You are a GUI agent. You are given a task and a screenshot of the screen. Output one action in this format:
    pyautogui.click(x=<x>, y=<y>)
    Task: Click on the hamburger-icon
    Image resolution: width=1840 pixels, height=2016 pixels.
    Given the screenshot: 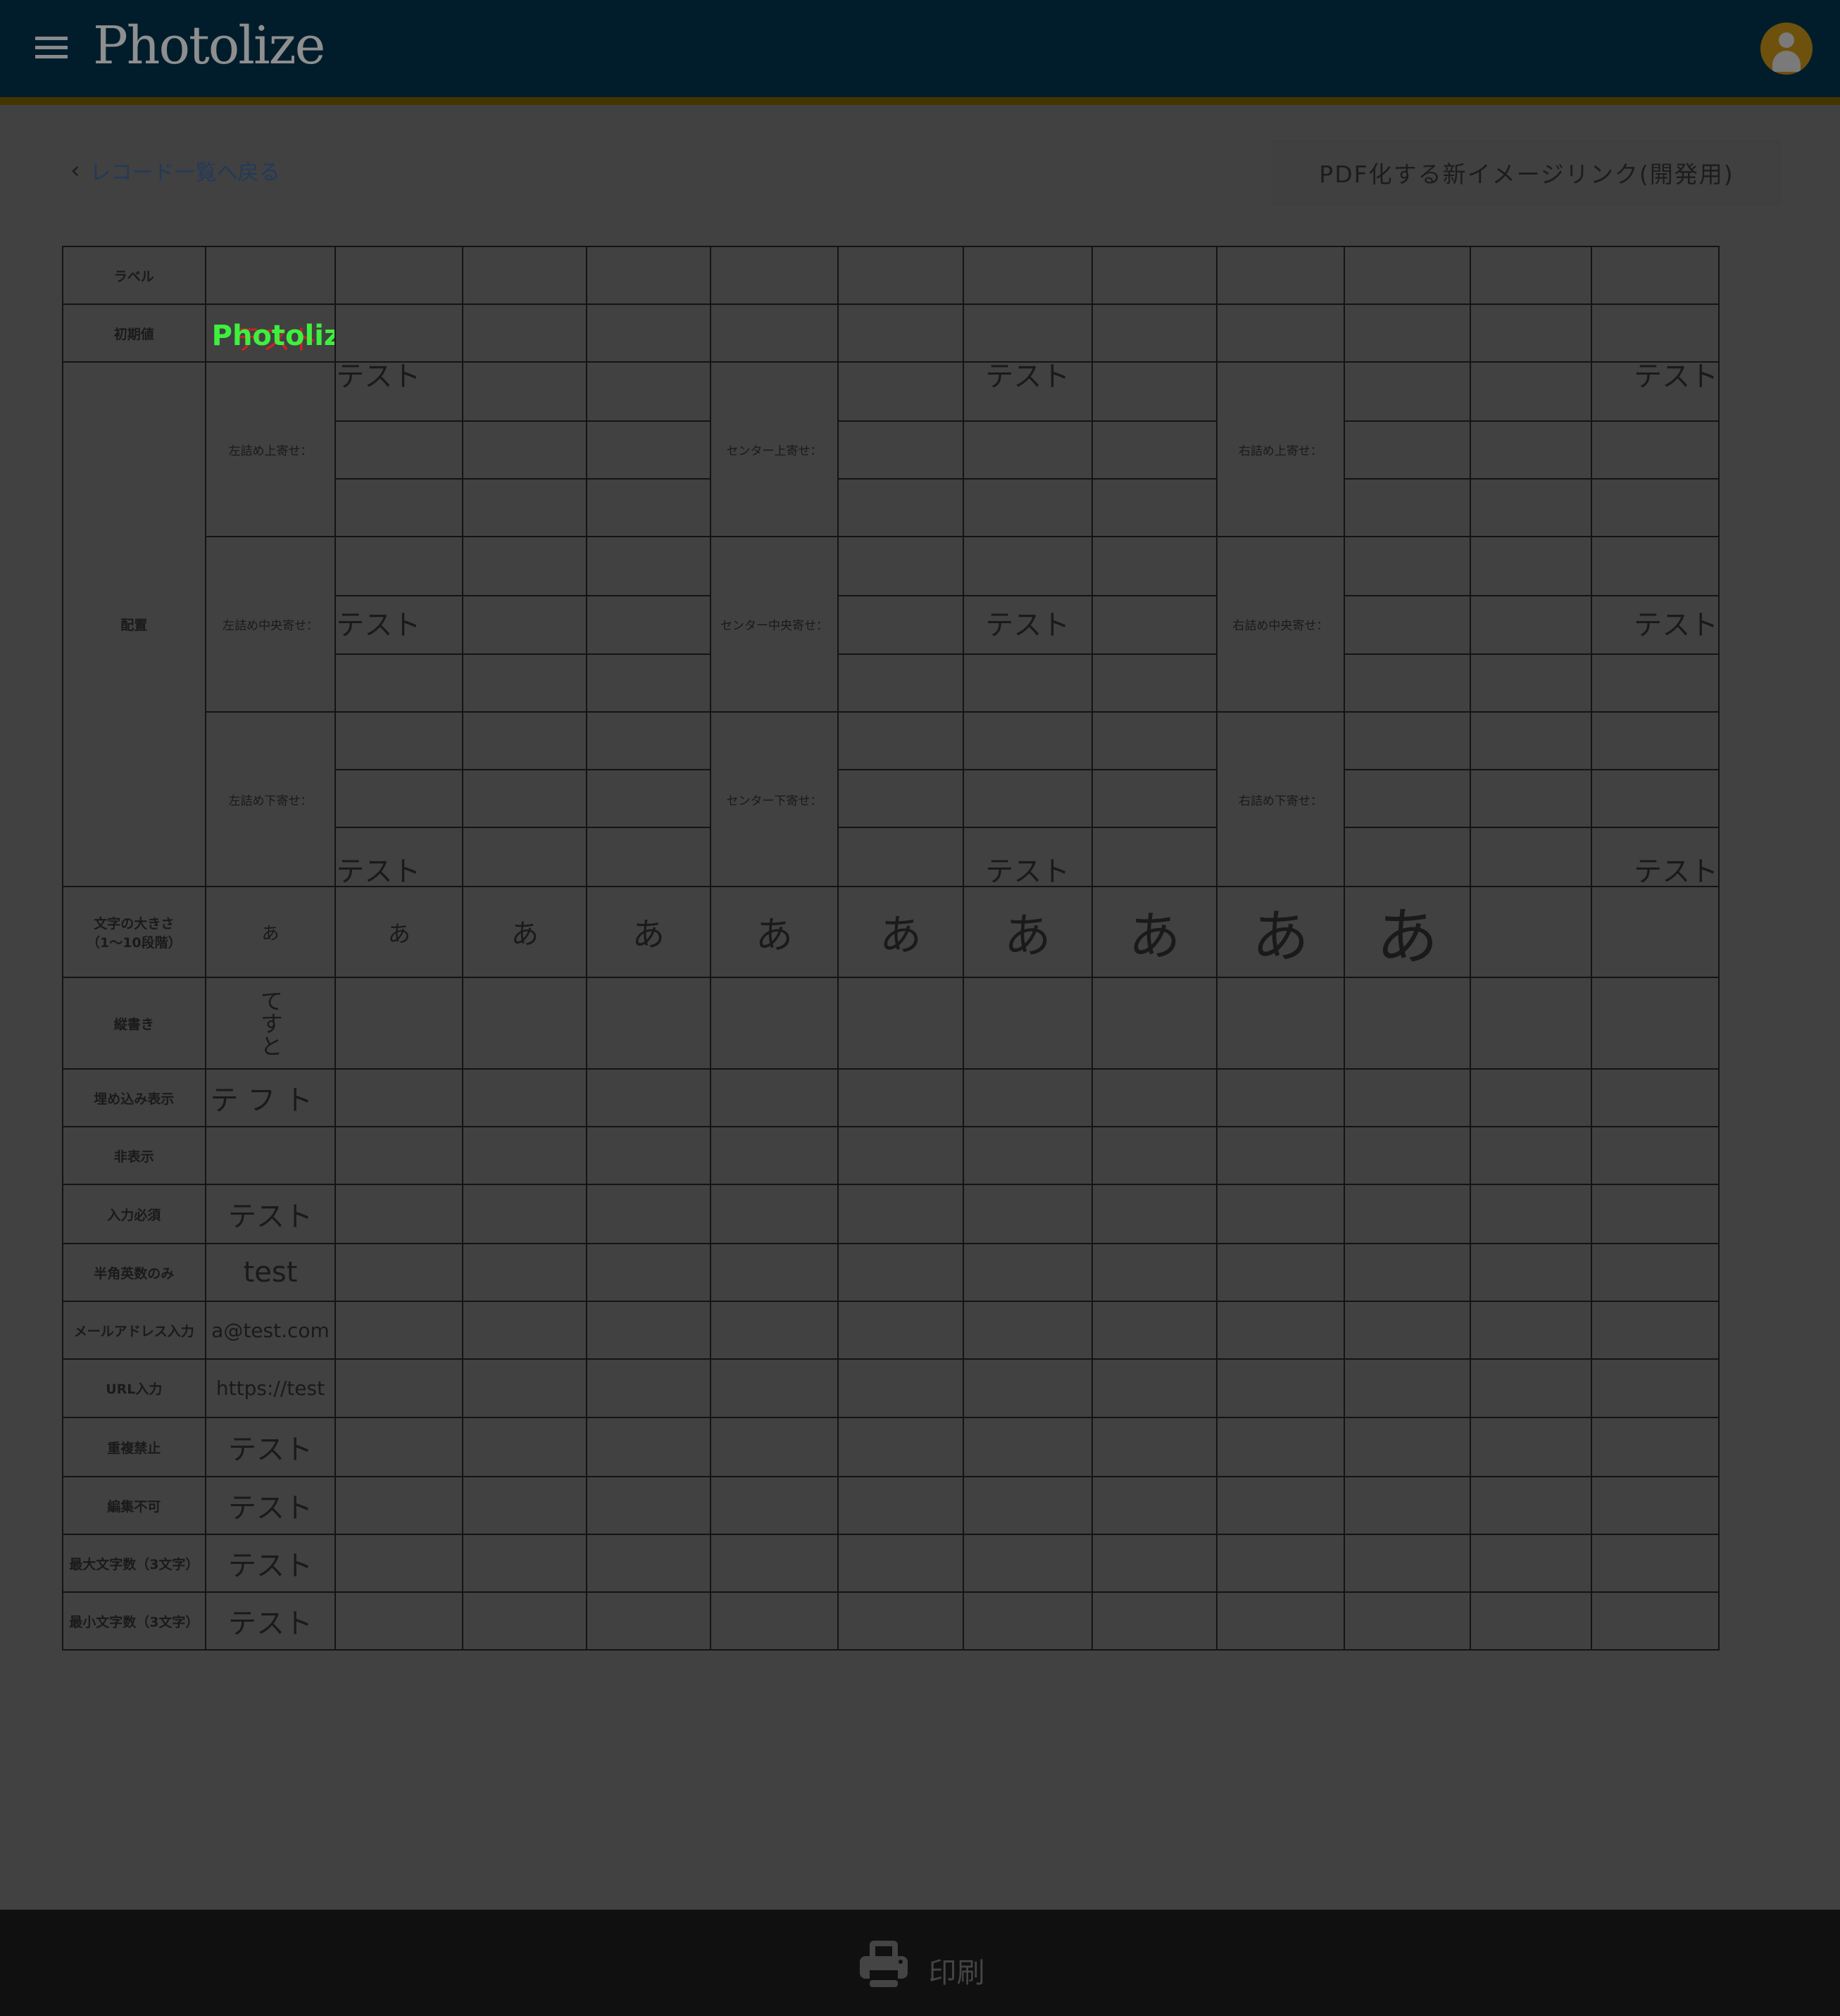 What is the action you would take?
    pyautogui.click(x=52, y=49)
    